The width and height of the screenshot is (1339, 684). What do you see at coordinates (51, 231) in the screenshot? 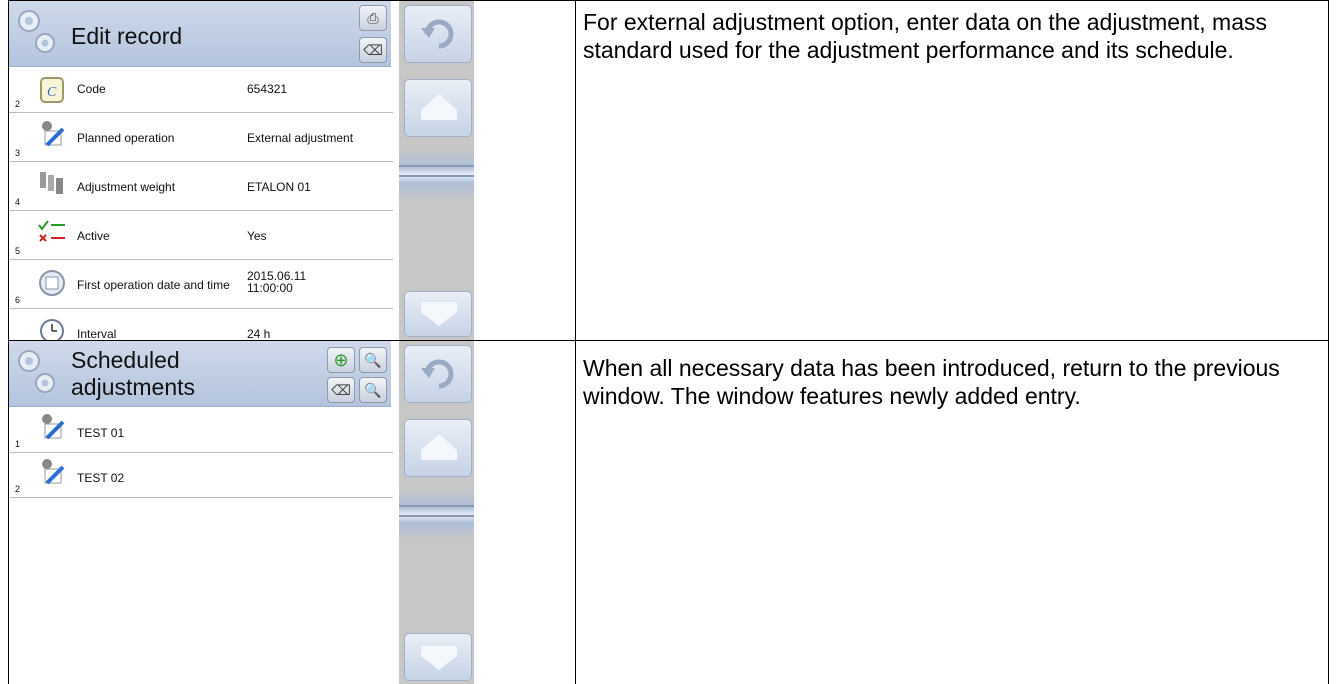
I see `active-toggle-icon` at bounding box center [51, 231].